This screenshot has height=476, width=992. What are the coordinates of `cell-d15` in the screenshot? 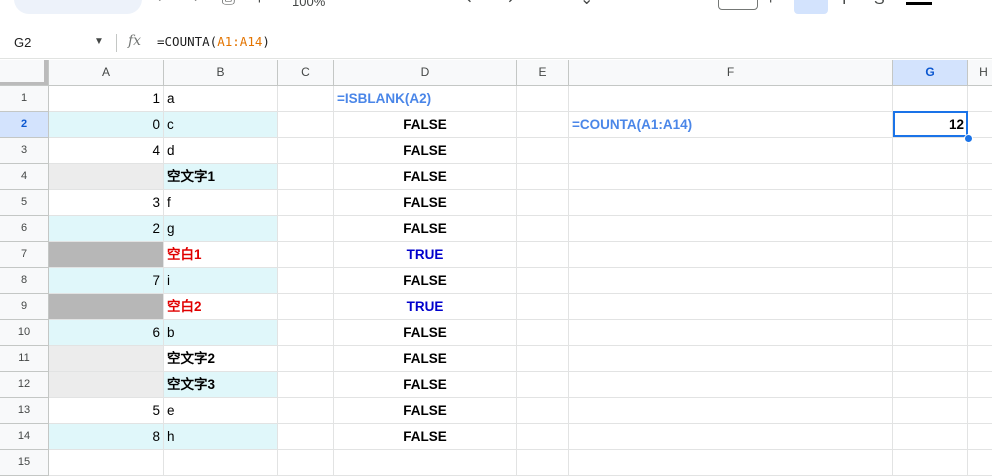 It's located at (425, 463).